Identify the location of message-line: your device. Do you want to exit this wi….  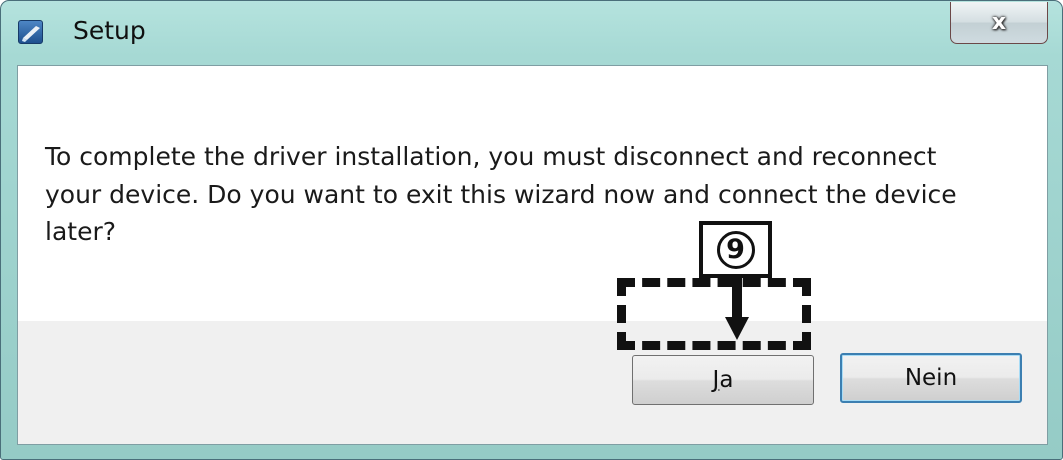
(501, 194).